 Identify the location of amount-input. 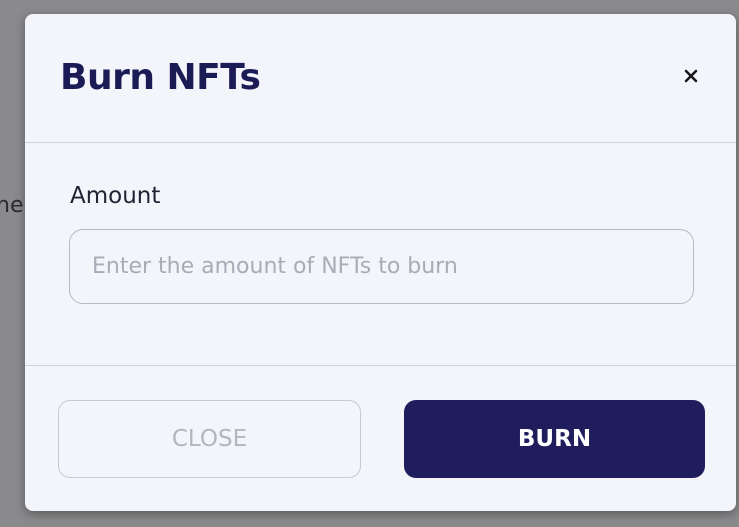
(381, 266).